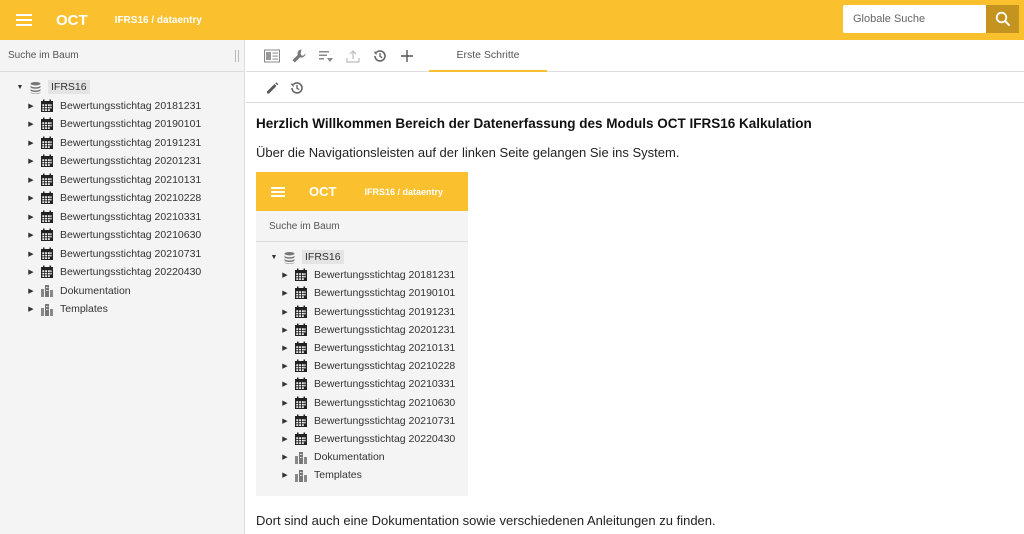  I want to click on tree-item: ▶ Bewertungsstichtag 20190101, so click(122, 124).